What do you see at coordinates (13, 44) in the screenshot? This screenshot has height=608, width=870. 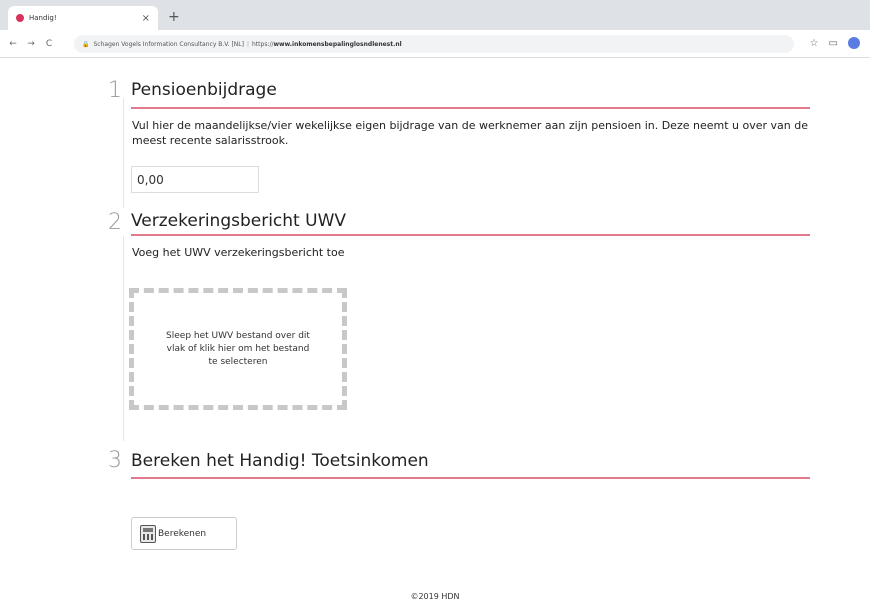 I see `back-arrow-icon: ←` at bounding box center [13, 44].